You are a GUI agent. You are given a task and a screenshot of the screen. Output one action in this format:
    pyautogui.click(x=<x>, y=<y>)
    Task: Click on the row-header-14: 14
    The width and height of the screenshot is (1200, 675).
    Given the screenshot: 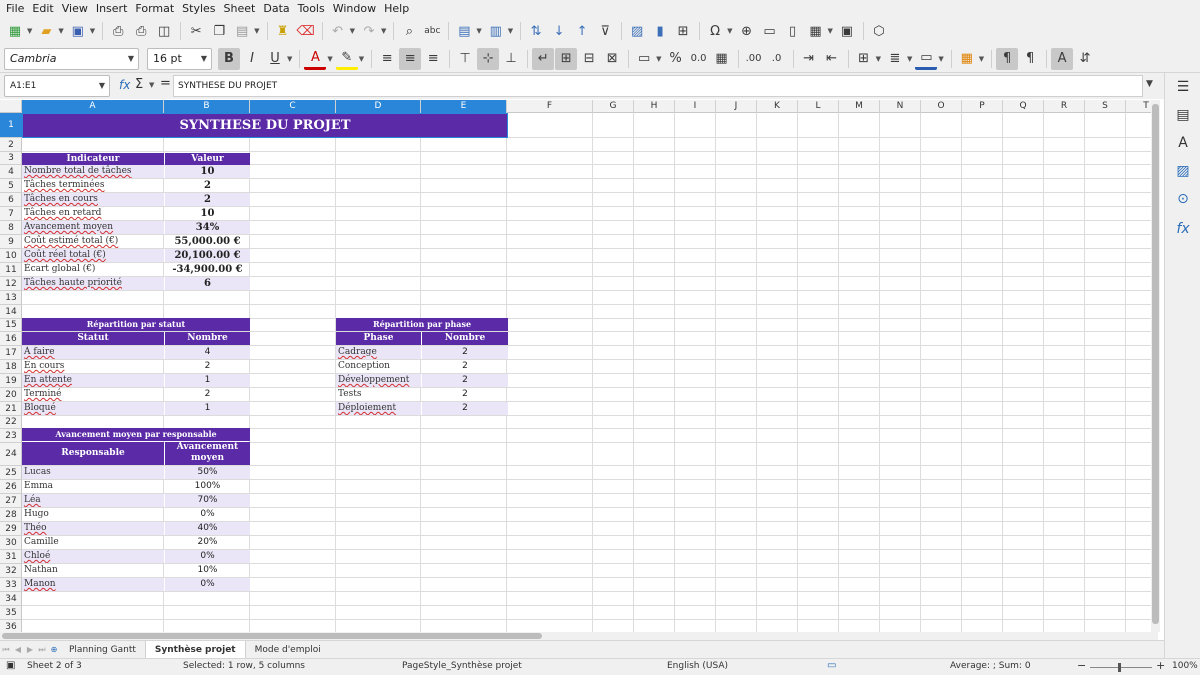 What is the action you would take?
    pyautogui.click(x=11, y=312)
    